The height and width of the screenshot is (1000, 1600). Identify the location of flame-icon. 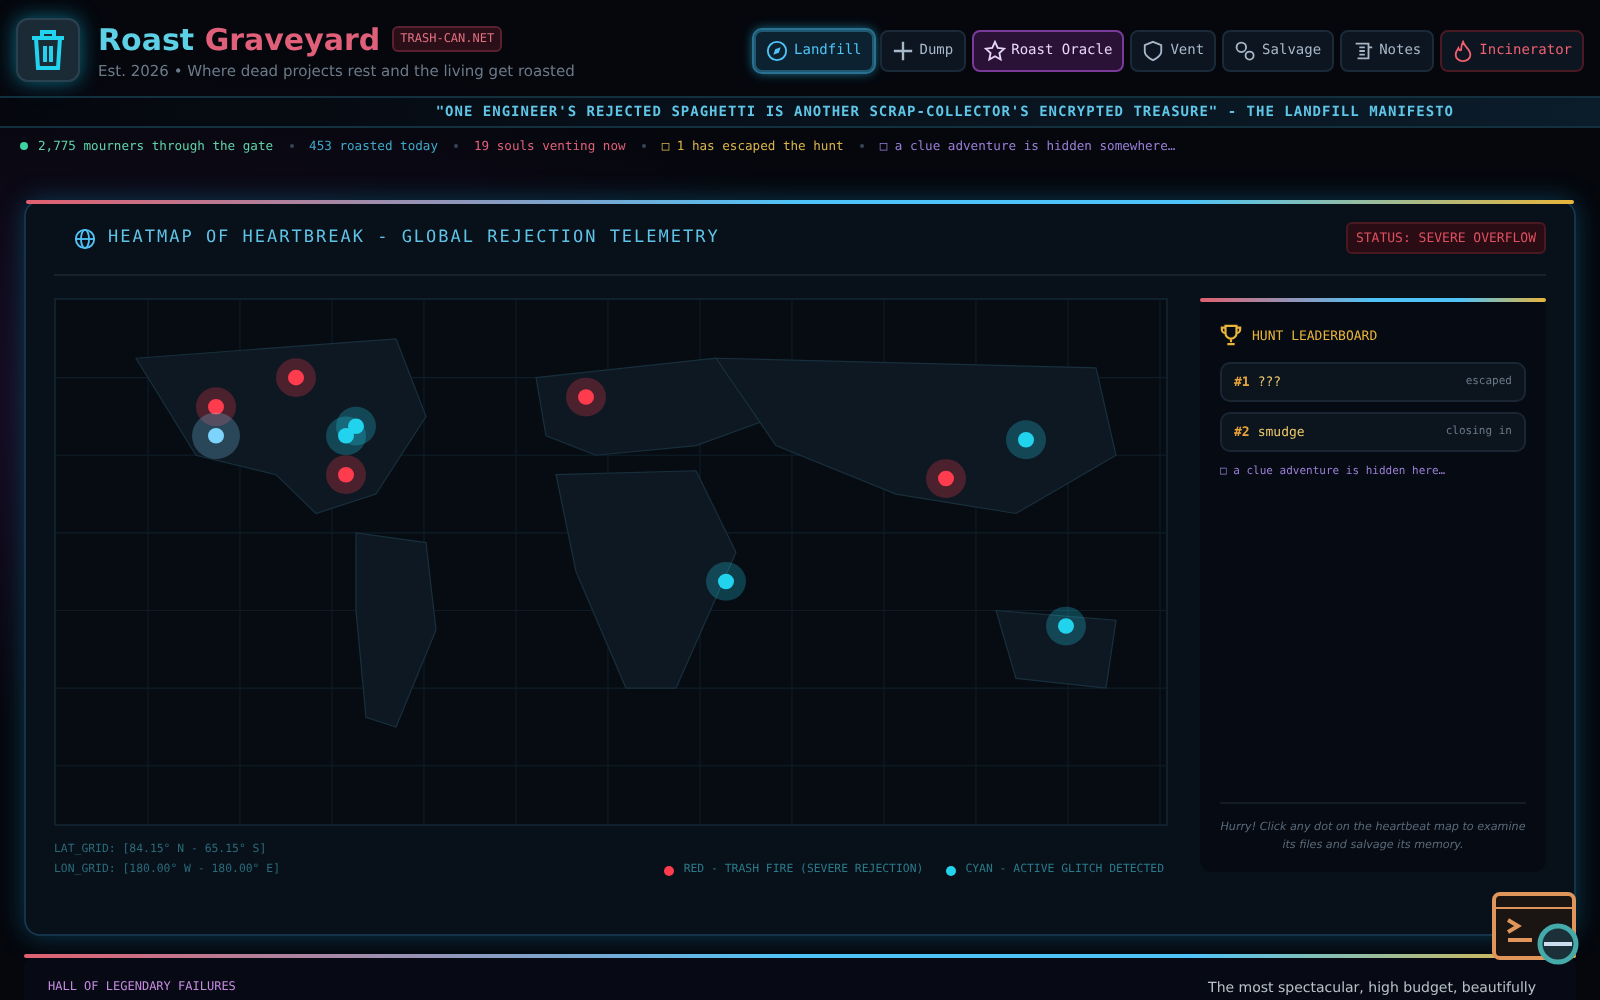
(1462, 50).